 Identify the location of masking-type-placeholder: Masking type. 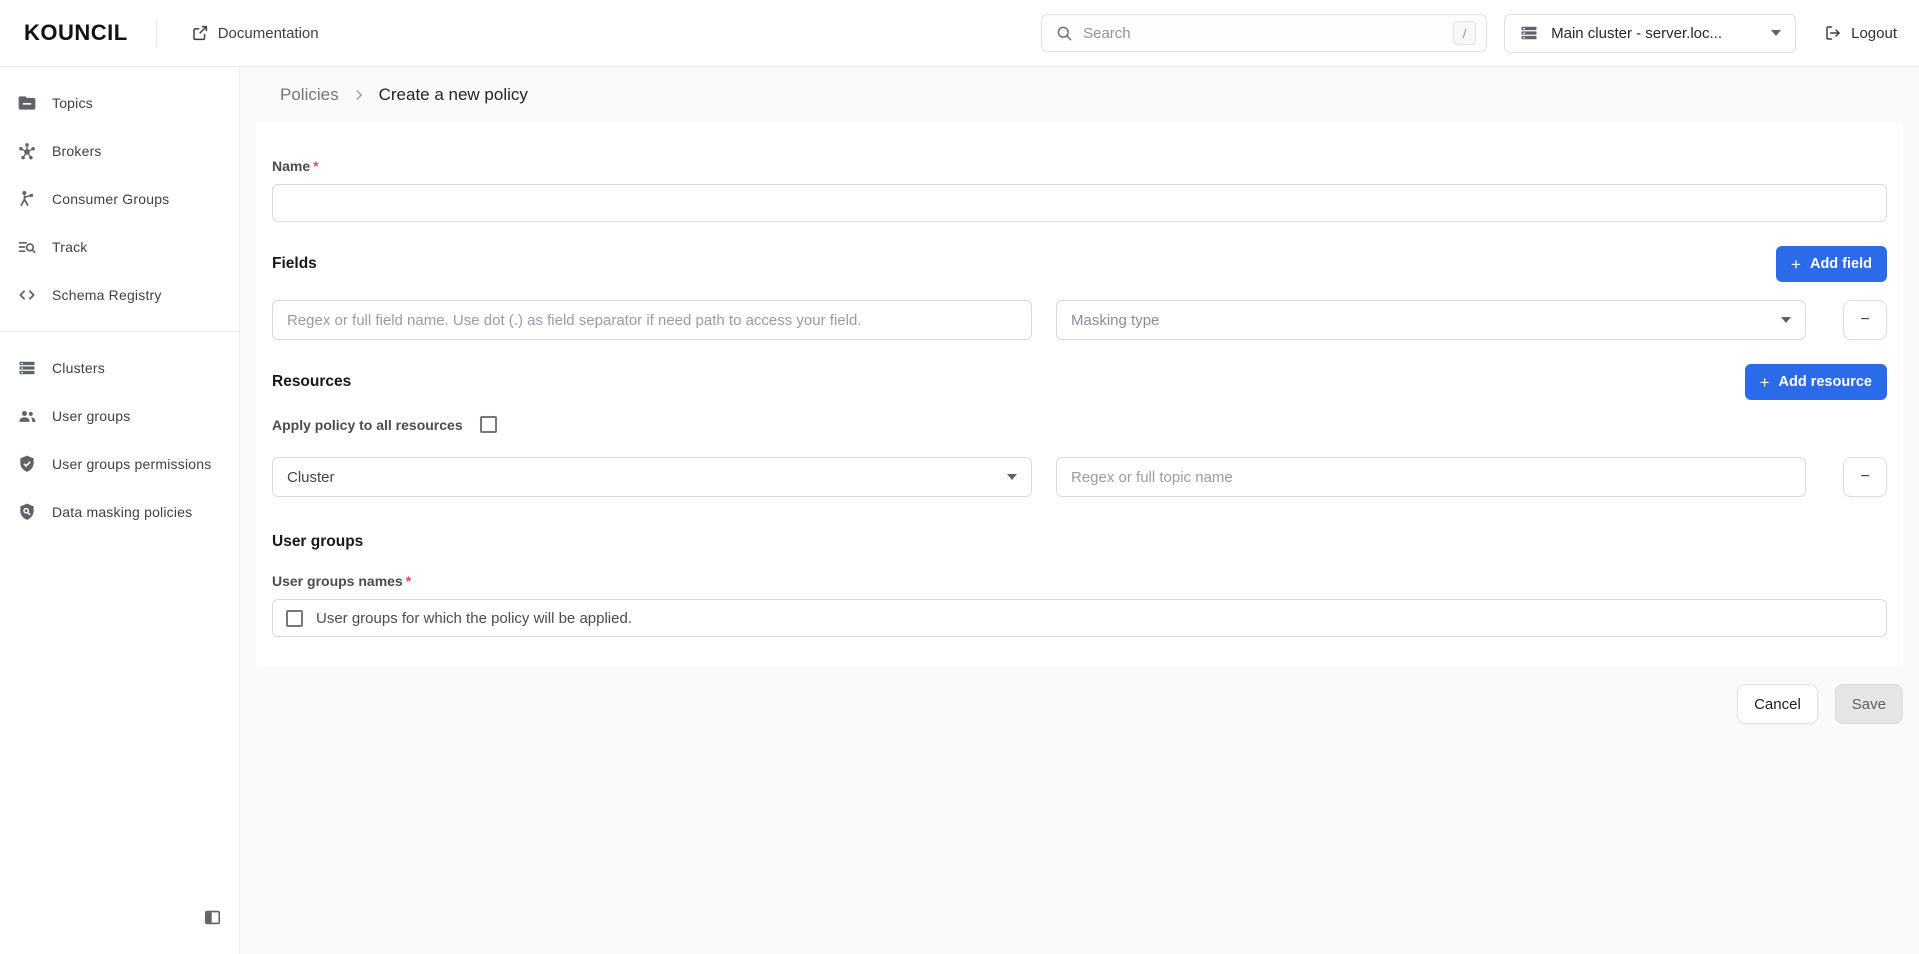
(1115, 320).